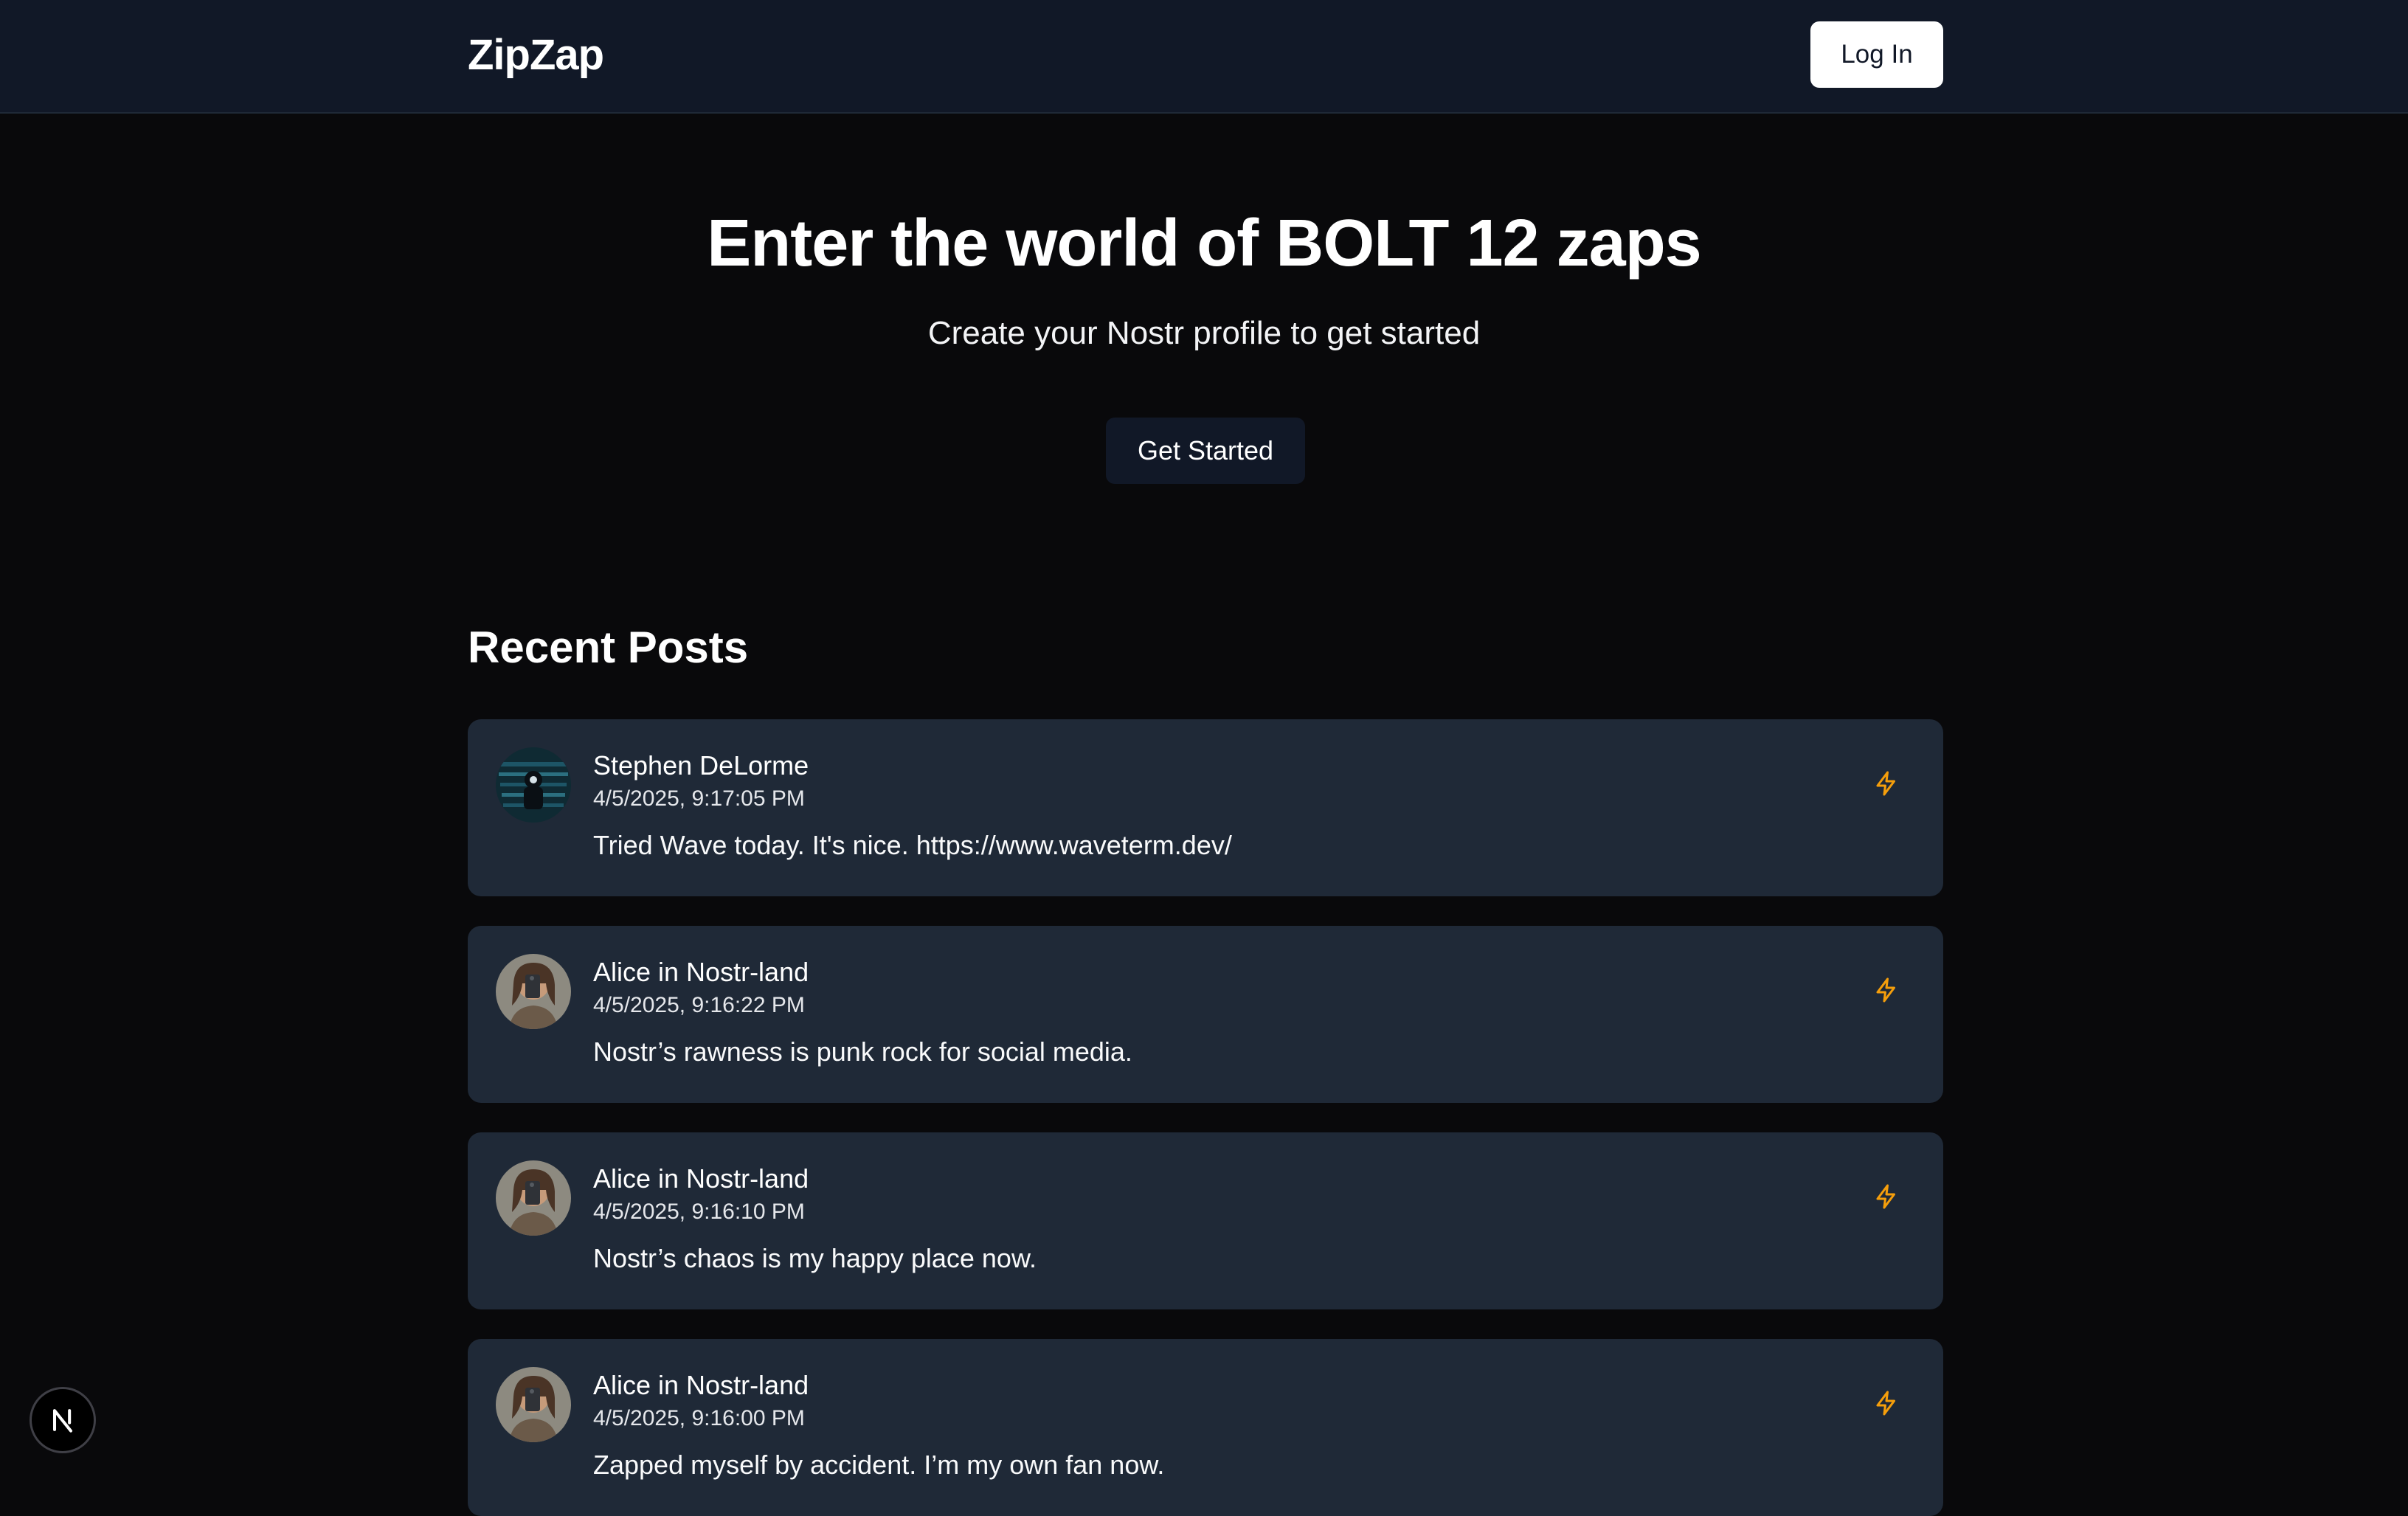  I want to click on post-timestamp: 4/5/2025, 9:16:10 PM, so click(699, 1212).